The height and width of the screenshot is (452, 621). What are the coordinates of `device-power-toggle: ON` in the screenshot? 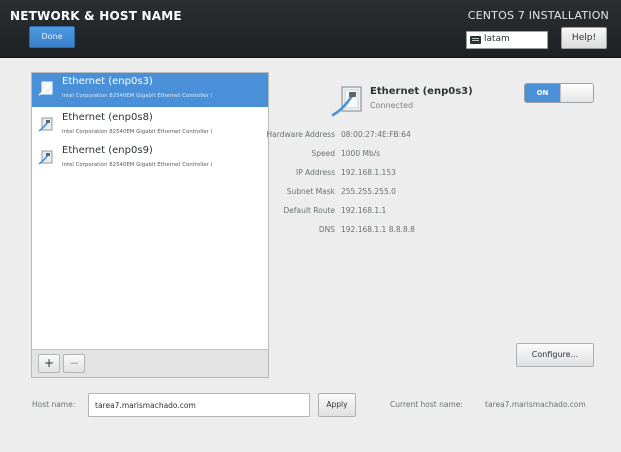 It's located at (559, 93).